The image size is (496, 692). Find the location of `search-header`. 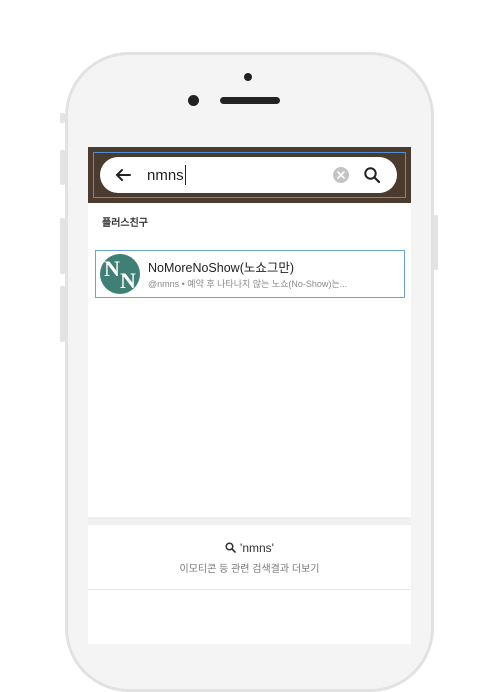

search-header is located at coordinates (249, 175).